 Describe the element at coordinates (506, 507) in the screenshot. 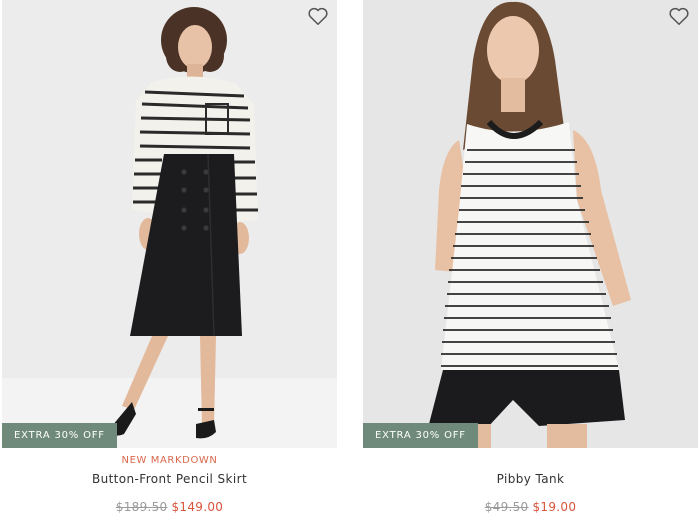

I see `original-price: $49.50` at that location.